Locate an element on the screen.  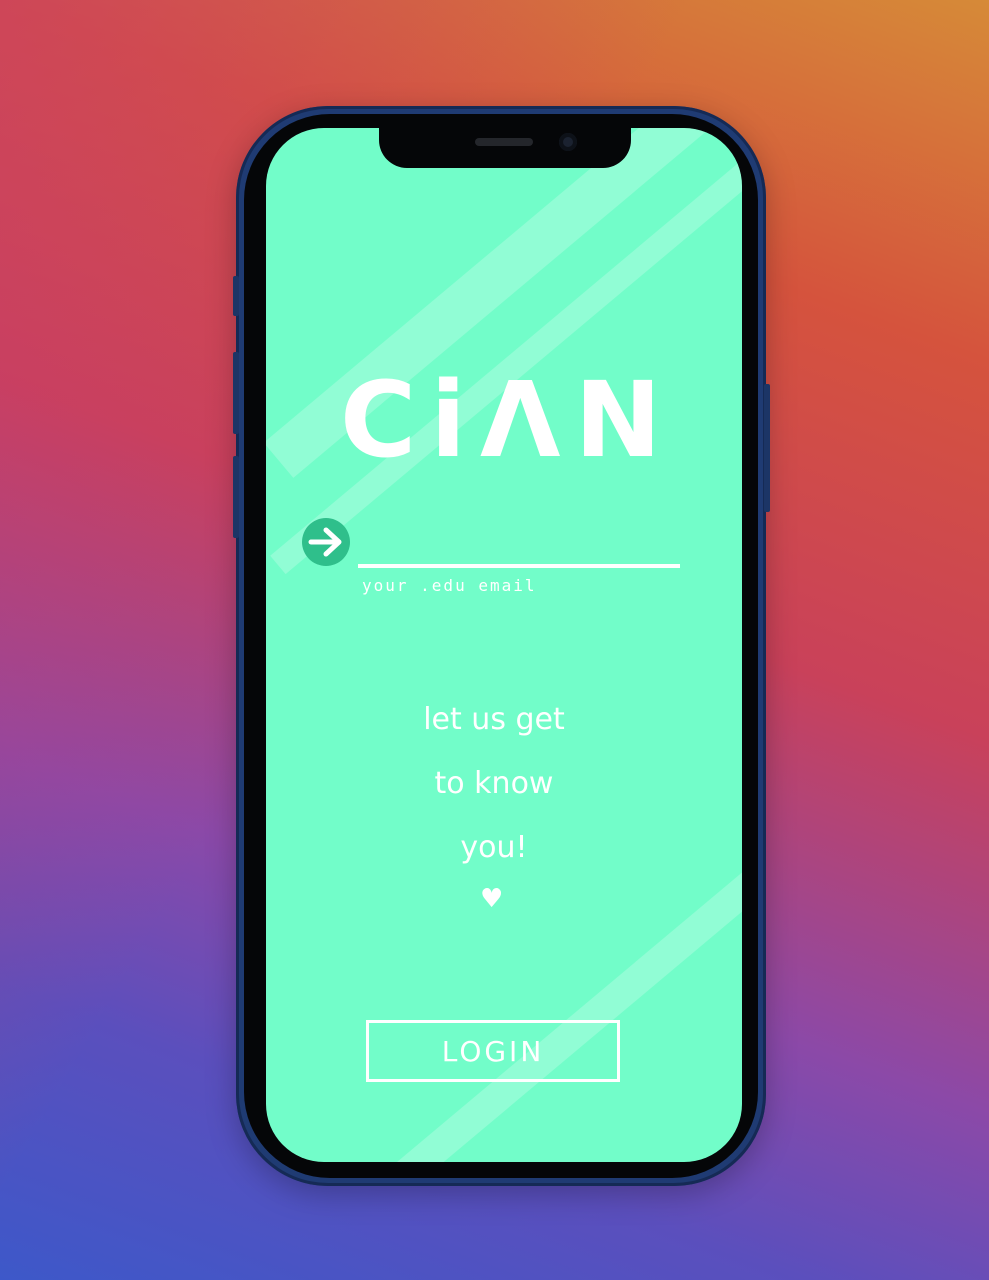
tagline-line-2: to know is located at coordinates (494, 783).